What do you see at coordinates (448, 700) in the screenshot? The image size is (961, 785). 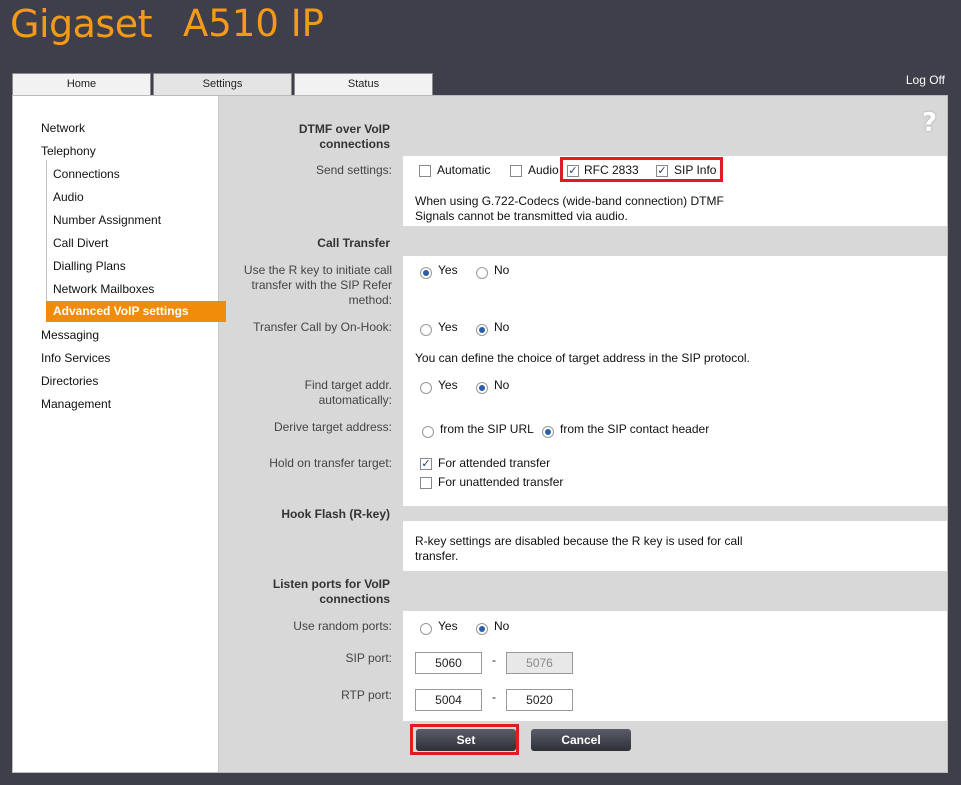 I see `rtp-port-from-input: 5004` at bounding box center [448, 700].